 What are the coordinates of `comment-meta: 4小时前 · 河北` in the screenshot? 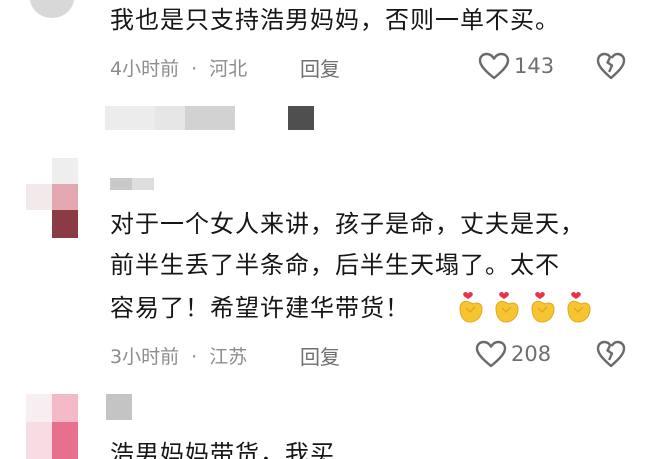 It's located at (178, 67).